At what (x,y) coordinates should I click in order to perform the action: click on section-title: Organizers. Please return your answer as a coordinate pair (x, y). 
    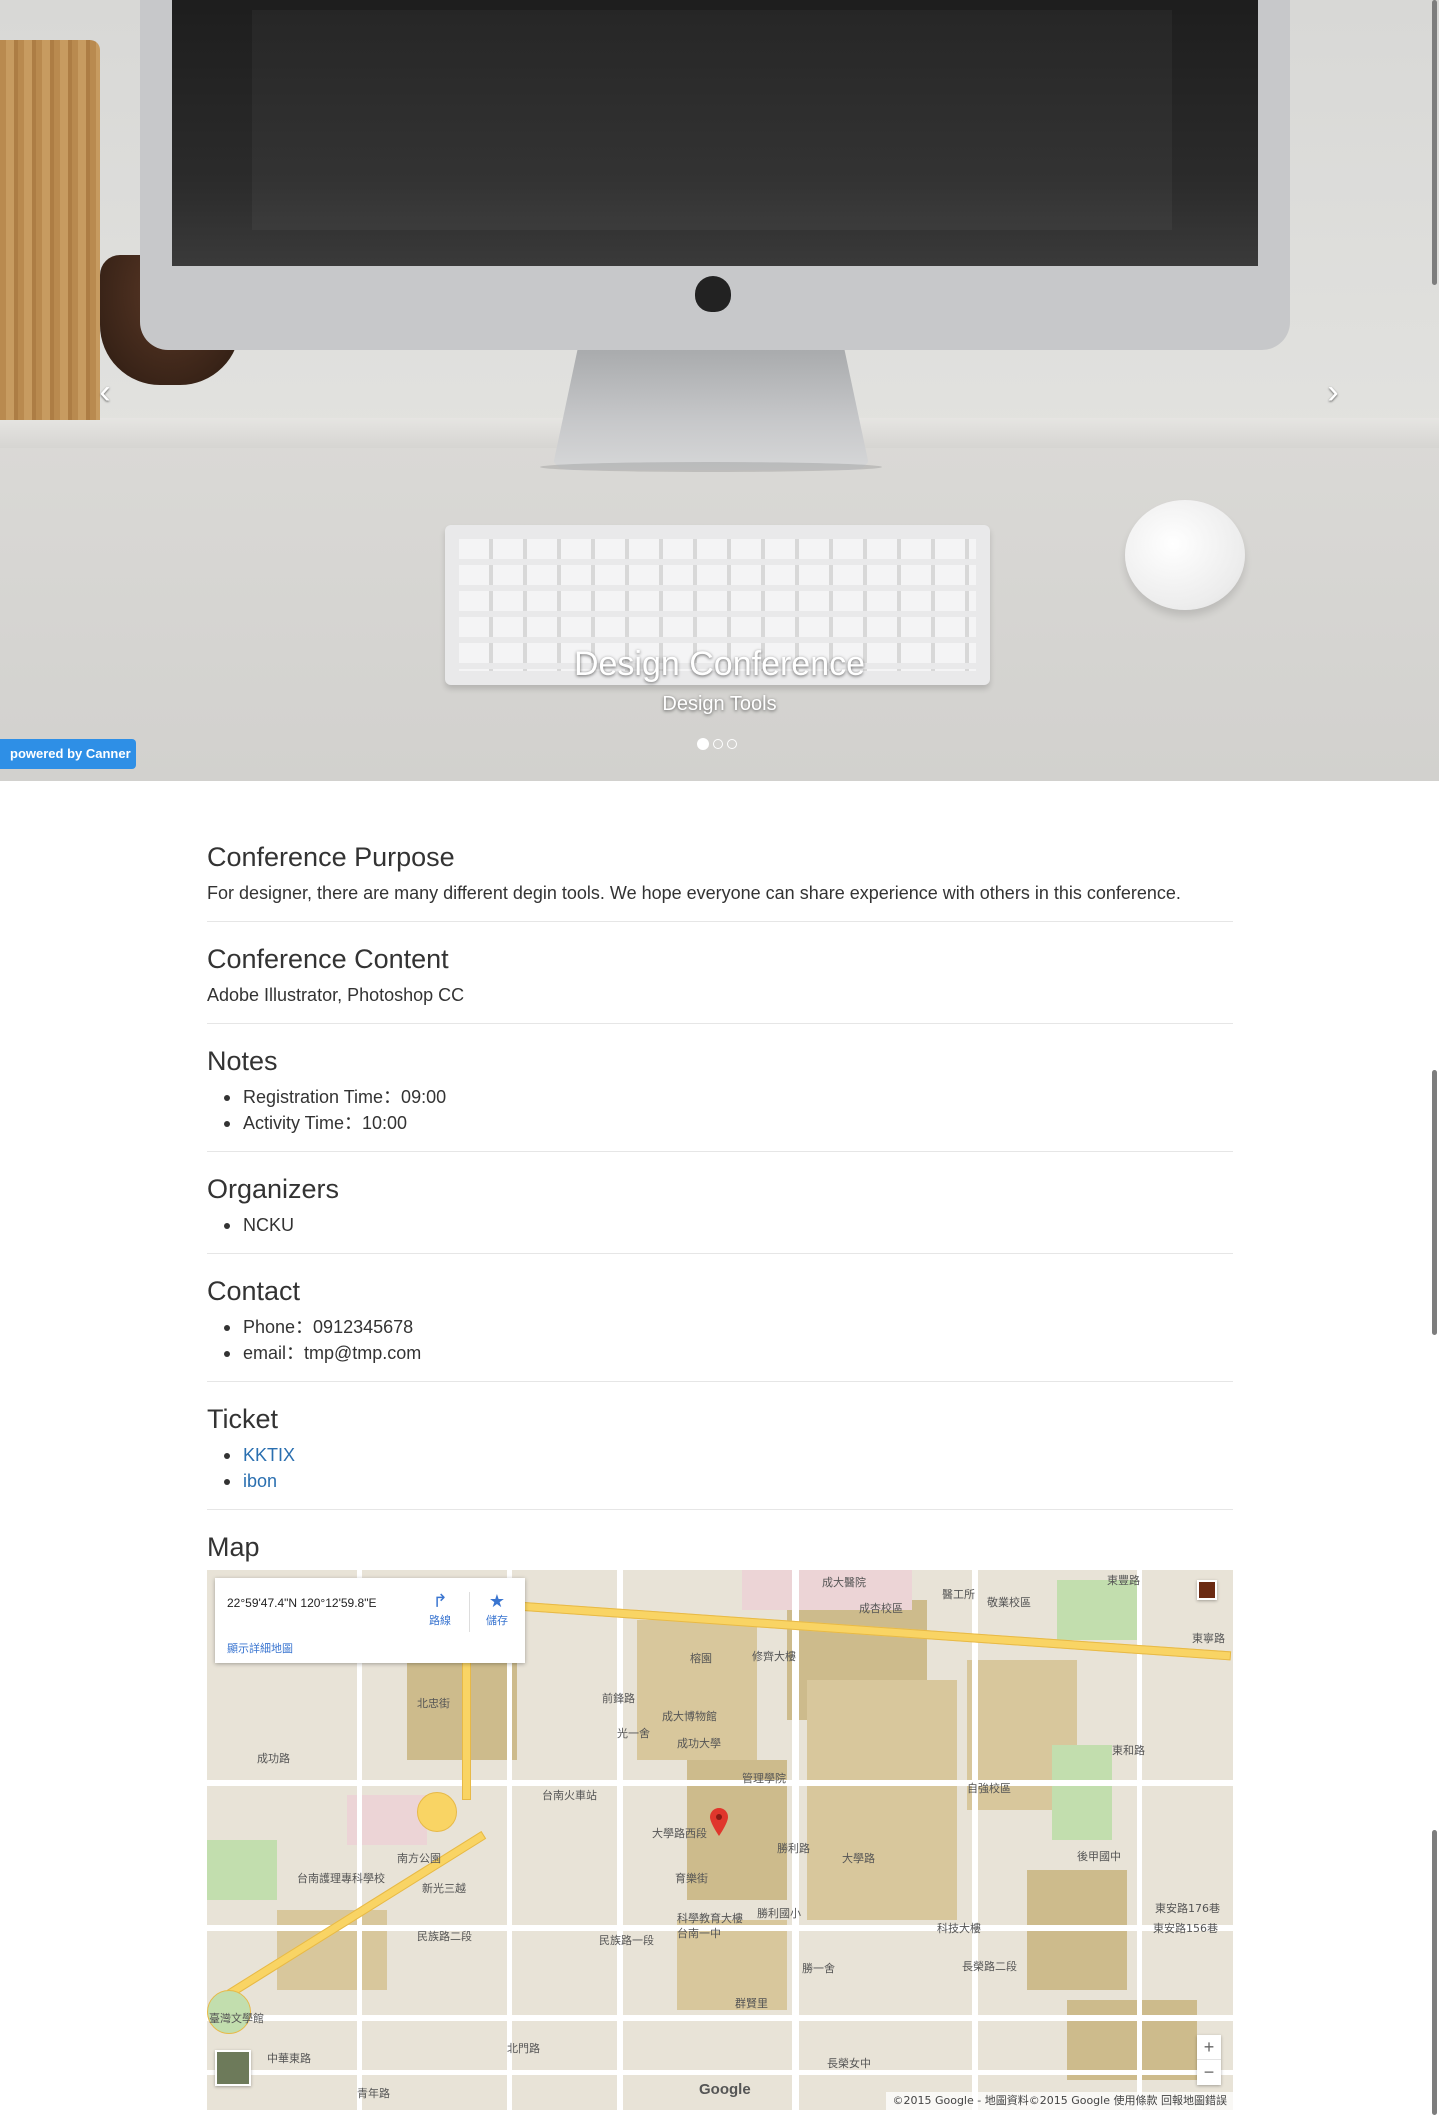
    Looking at the image, I should click on (273, 1189).